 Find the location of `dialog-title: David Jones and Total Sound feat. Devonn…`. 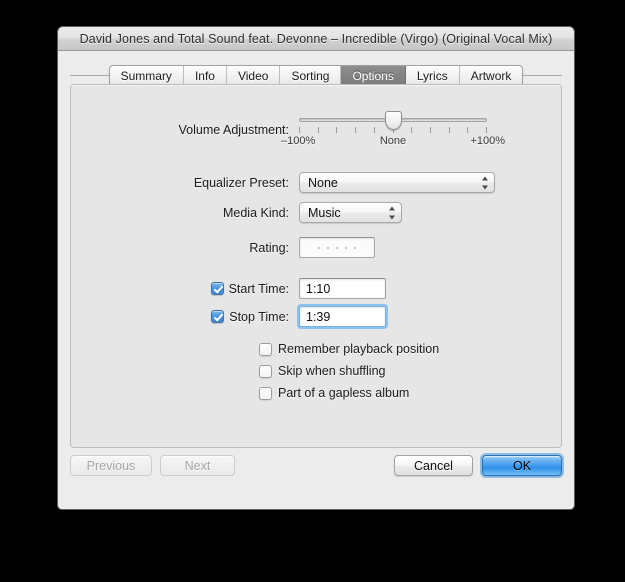

dialog-title: David Jones and Total Sound feat. Devonn… is located at coordinates (316, 38).